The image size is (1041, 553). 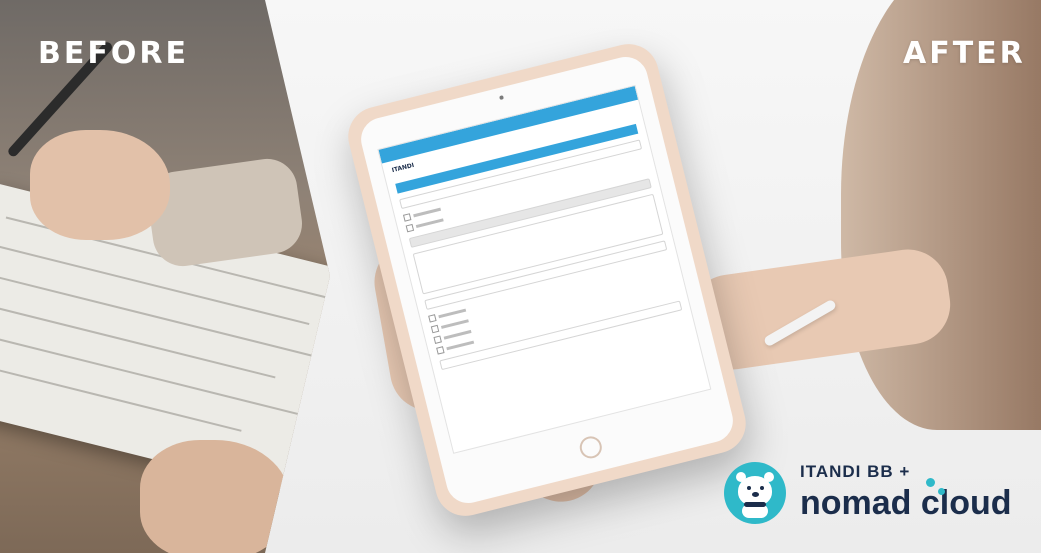 I want to click on bear-nose, so click(x=755, y=494).